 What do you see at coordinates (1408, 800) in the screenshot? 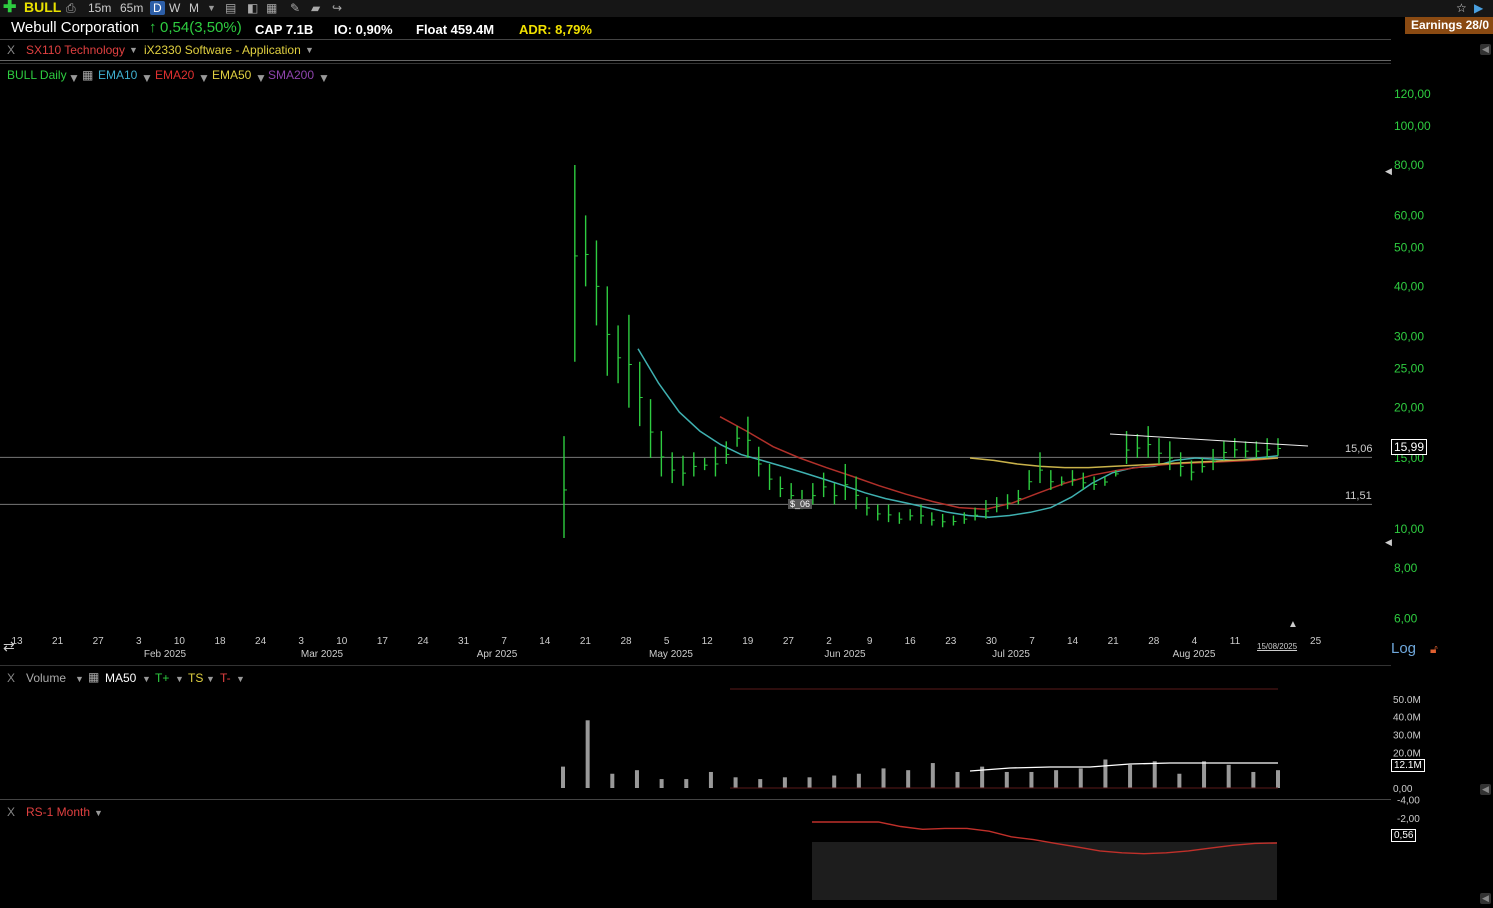
I see `rs-tick-label: -4,00` at bounding box center [1408, 800].